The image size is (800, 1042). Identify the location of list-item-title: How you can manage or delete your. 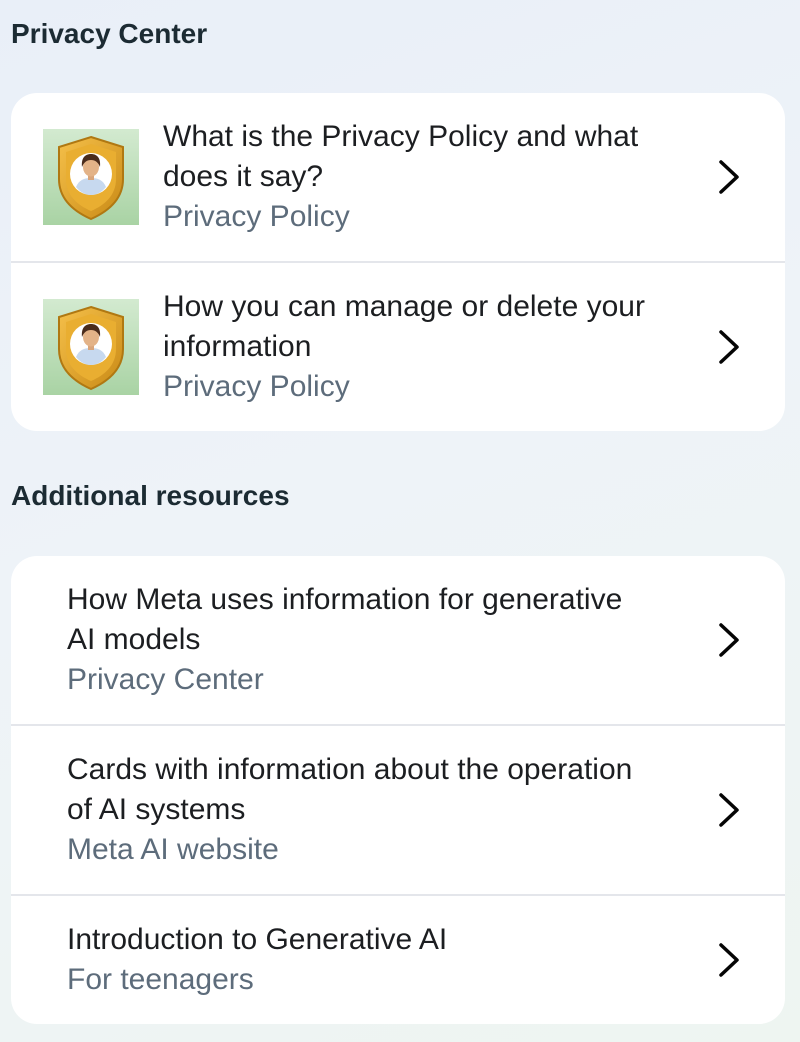
(404, 306).